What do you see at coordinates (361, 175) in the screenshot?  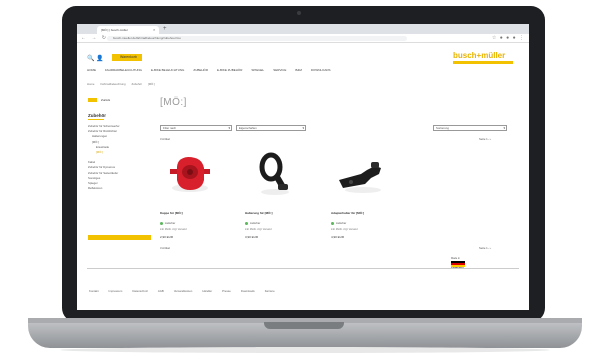 I see `product-image-adapter` at bounding box center [361, 175].